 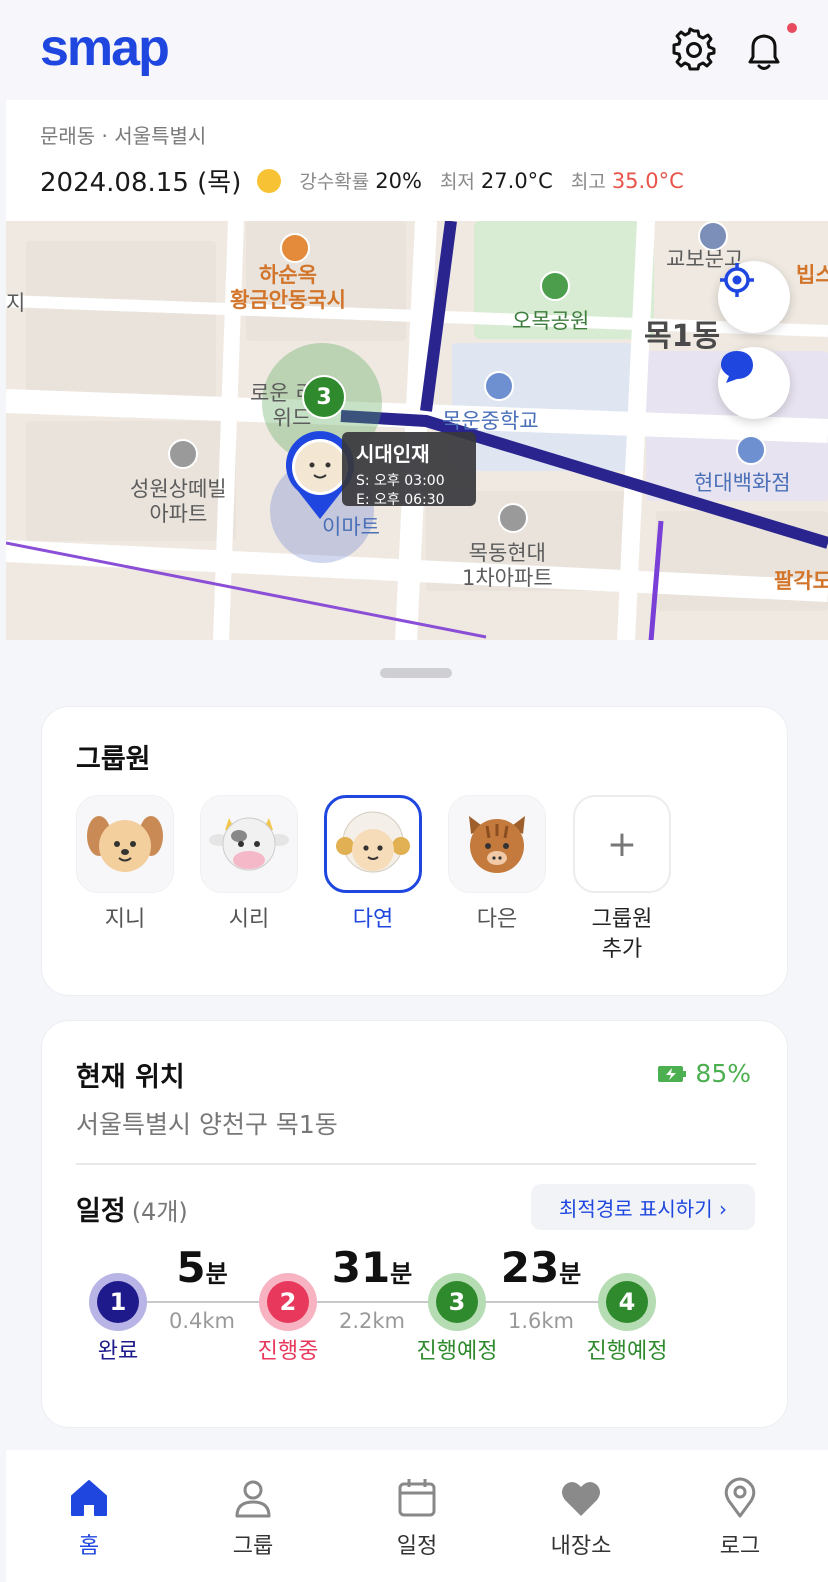 I want to click on nav-label: 로그, so click(x=740, y=1546).